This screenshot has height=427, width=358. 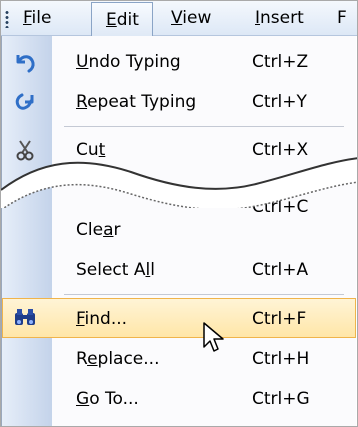 I want to click on menu-edit-mnemonic: E, so click(x=111, y=20).